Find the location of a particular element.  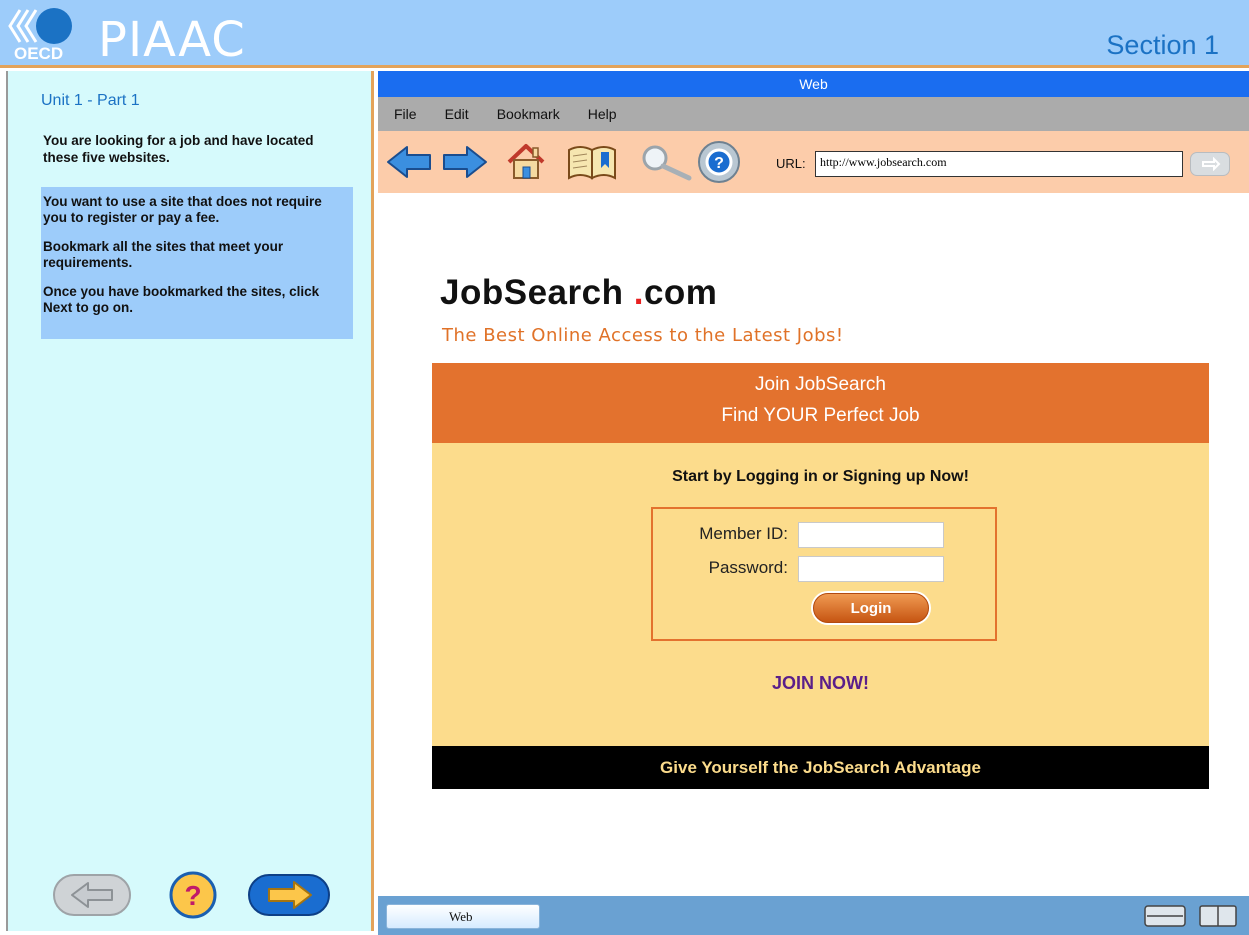

go-button is located at coordinates (1210, 164).